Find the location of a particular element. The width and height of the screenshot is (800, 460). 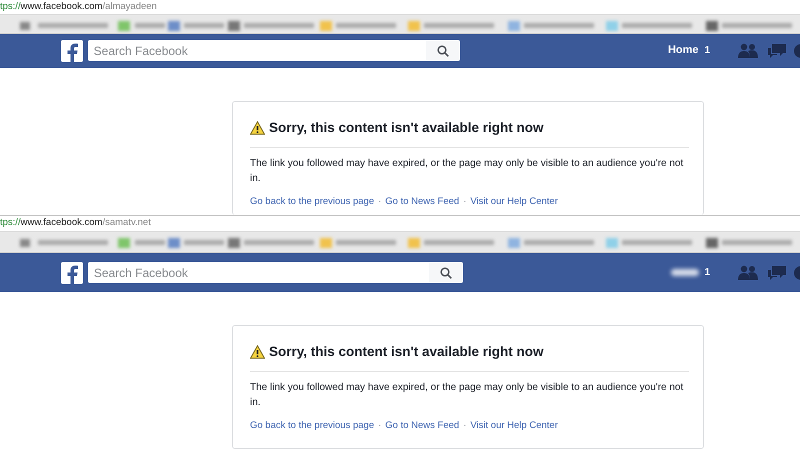

home-link: Home is located at coordinates (683, 50).